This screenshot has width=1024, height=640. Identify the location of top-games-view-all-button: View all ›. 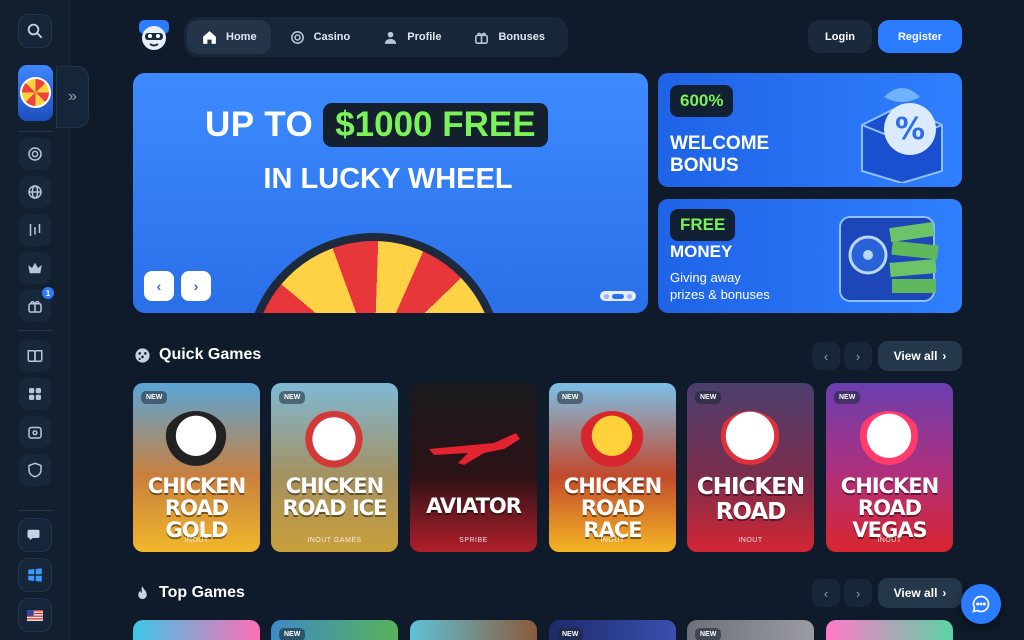
(920, 593).